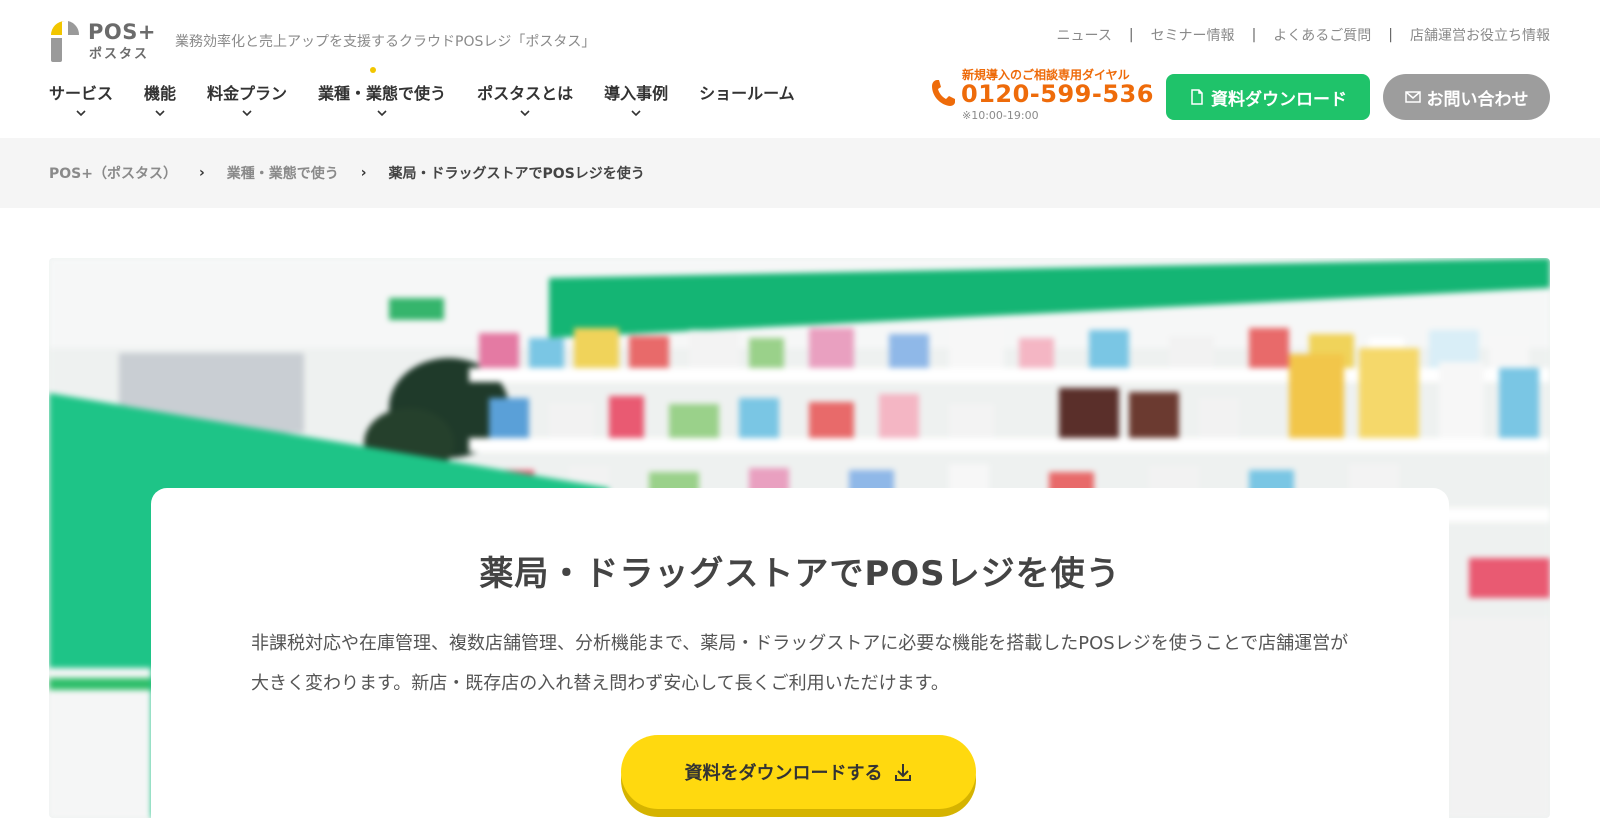  Describe the element at coordinates (81, 93) in the screenshot. I see `nav-item-label: サービス` at that location.